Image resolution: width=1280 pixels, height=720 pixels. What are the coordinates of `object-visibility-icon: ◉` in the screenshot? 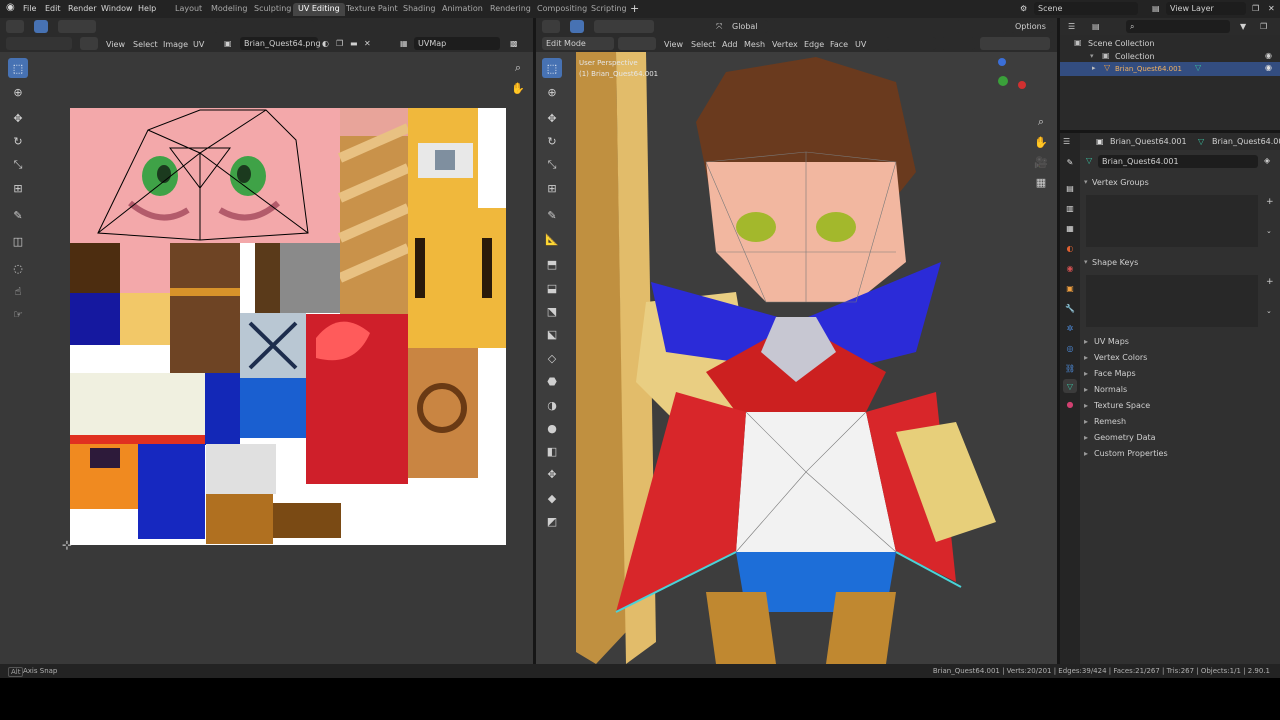 It's located at (1268, 67).